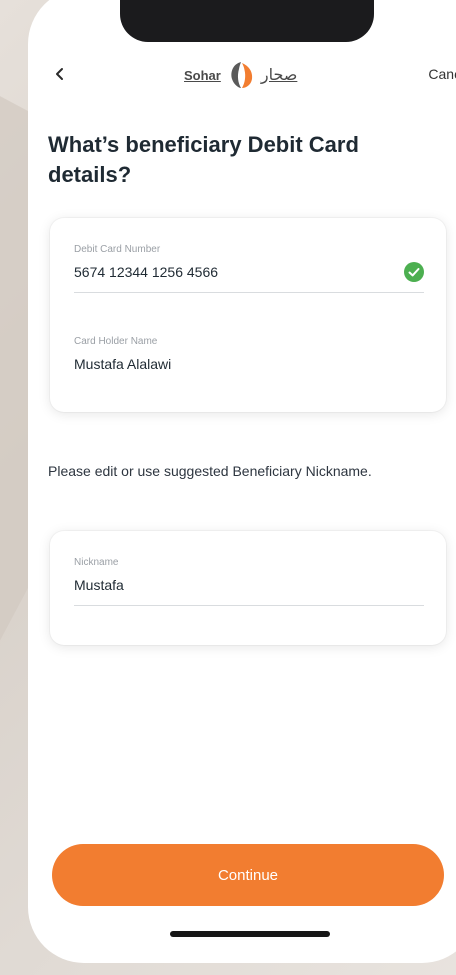  Describe the element at coordinates (202, 75) in the screenshot. I see `logo-text-en: Sohar` at that location.